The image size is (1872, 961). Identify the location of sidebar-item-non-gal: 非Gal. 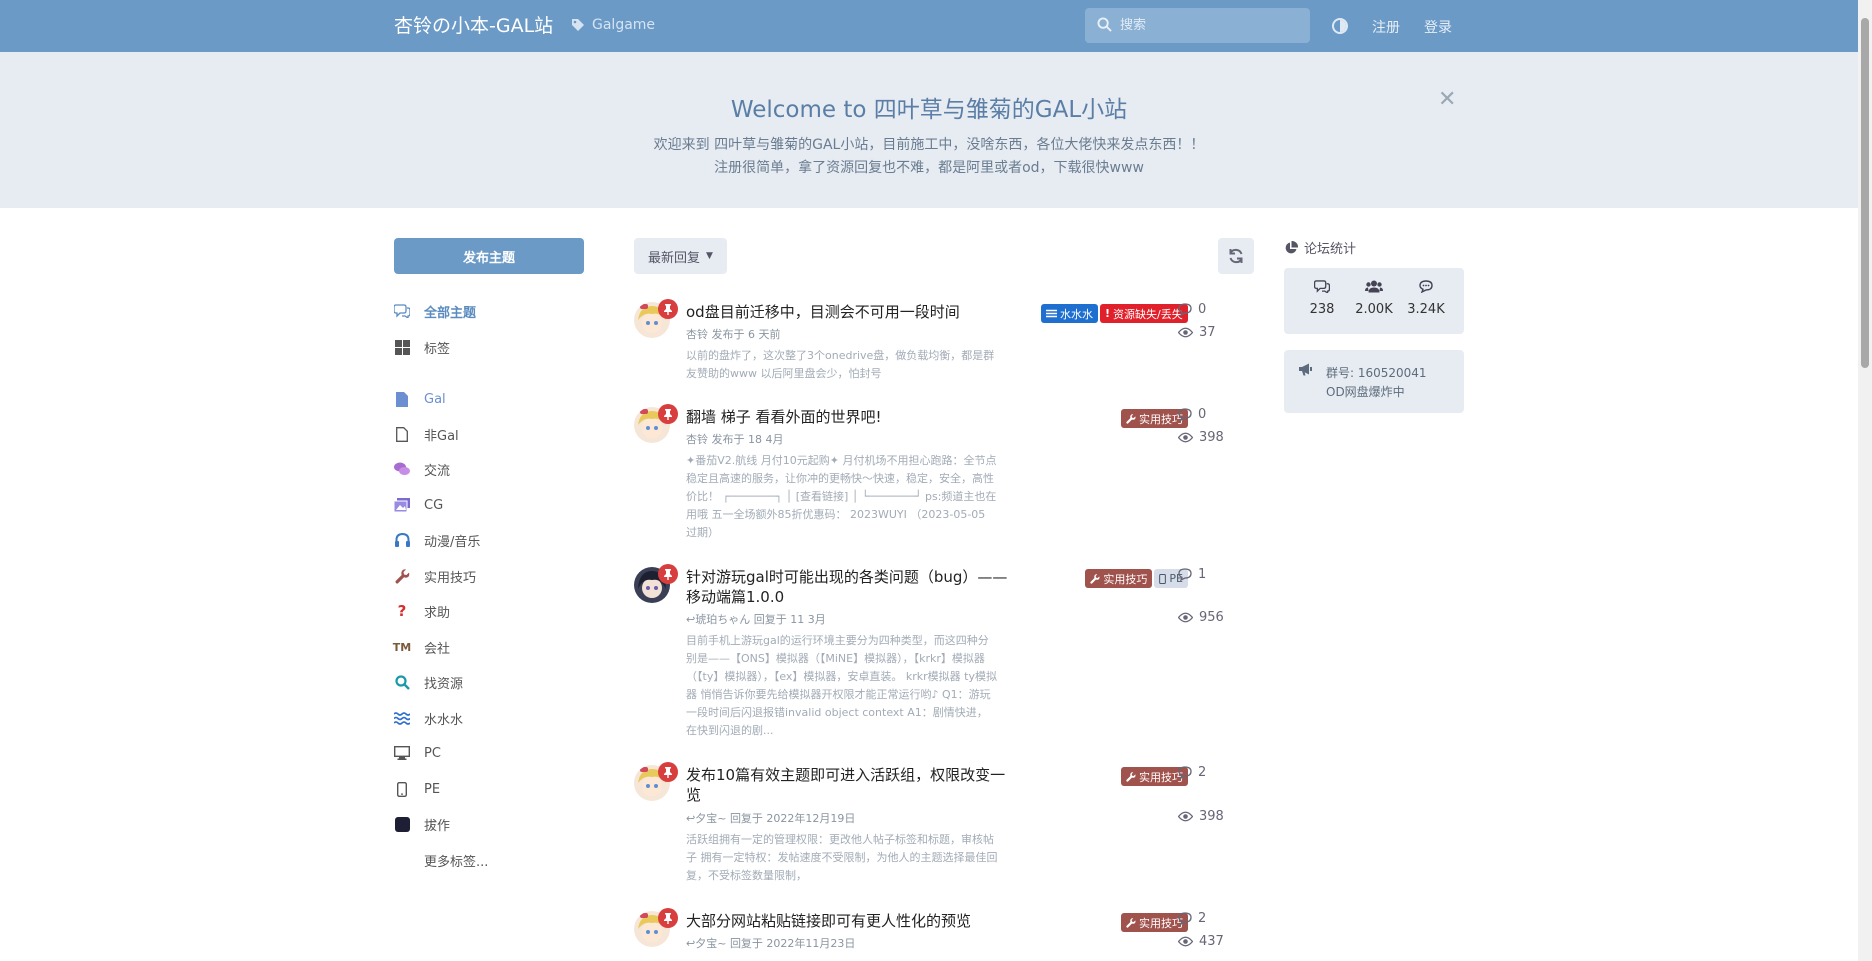
(426, 434).